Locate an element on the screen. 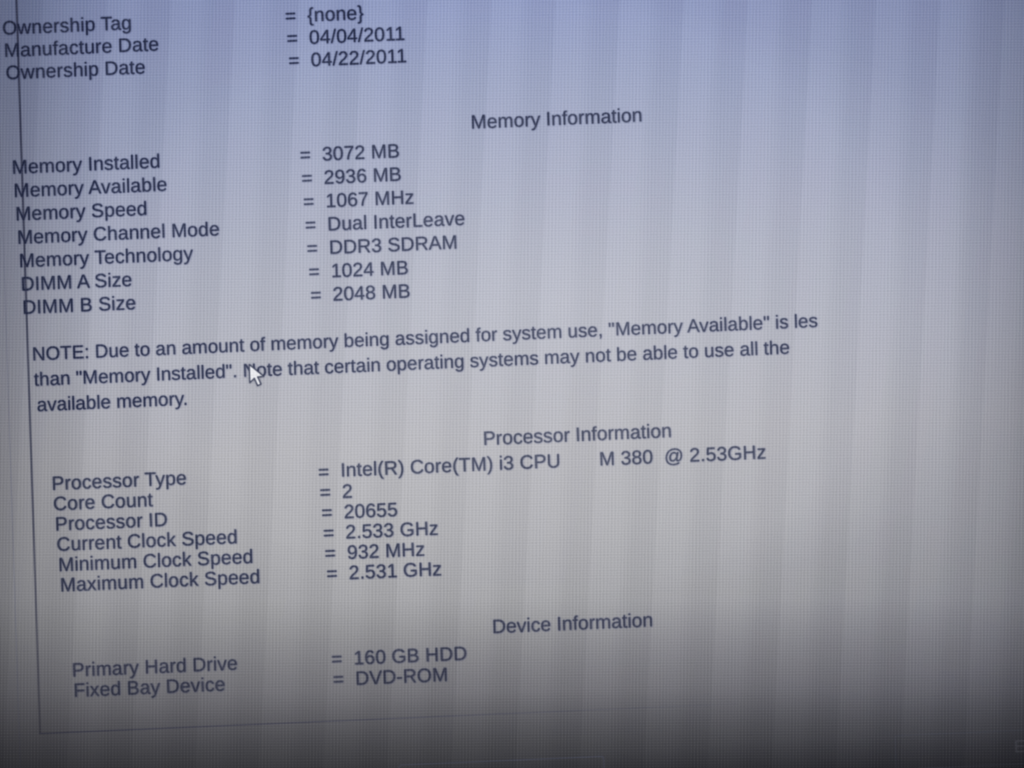 This screenshot has width=1024, height=768. dimm-a-size-value: 1024 MB is located at coordinates (370, 270).